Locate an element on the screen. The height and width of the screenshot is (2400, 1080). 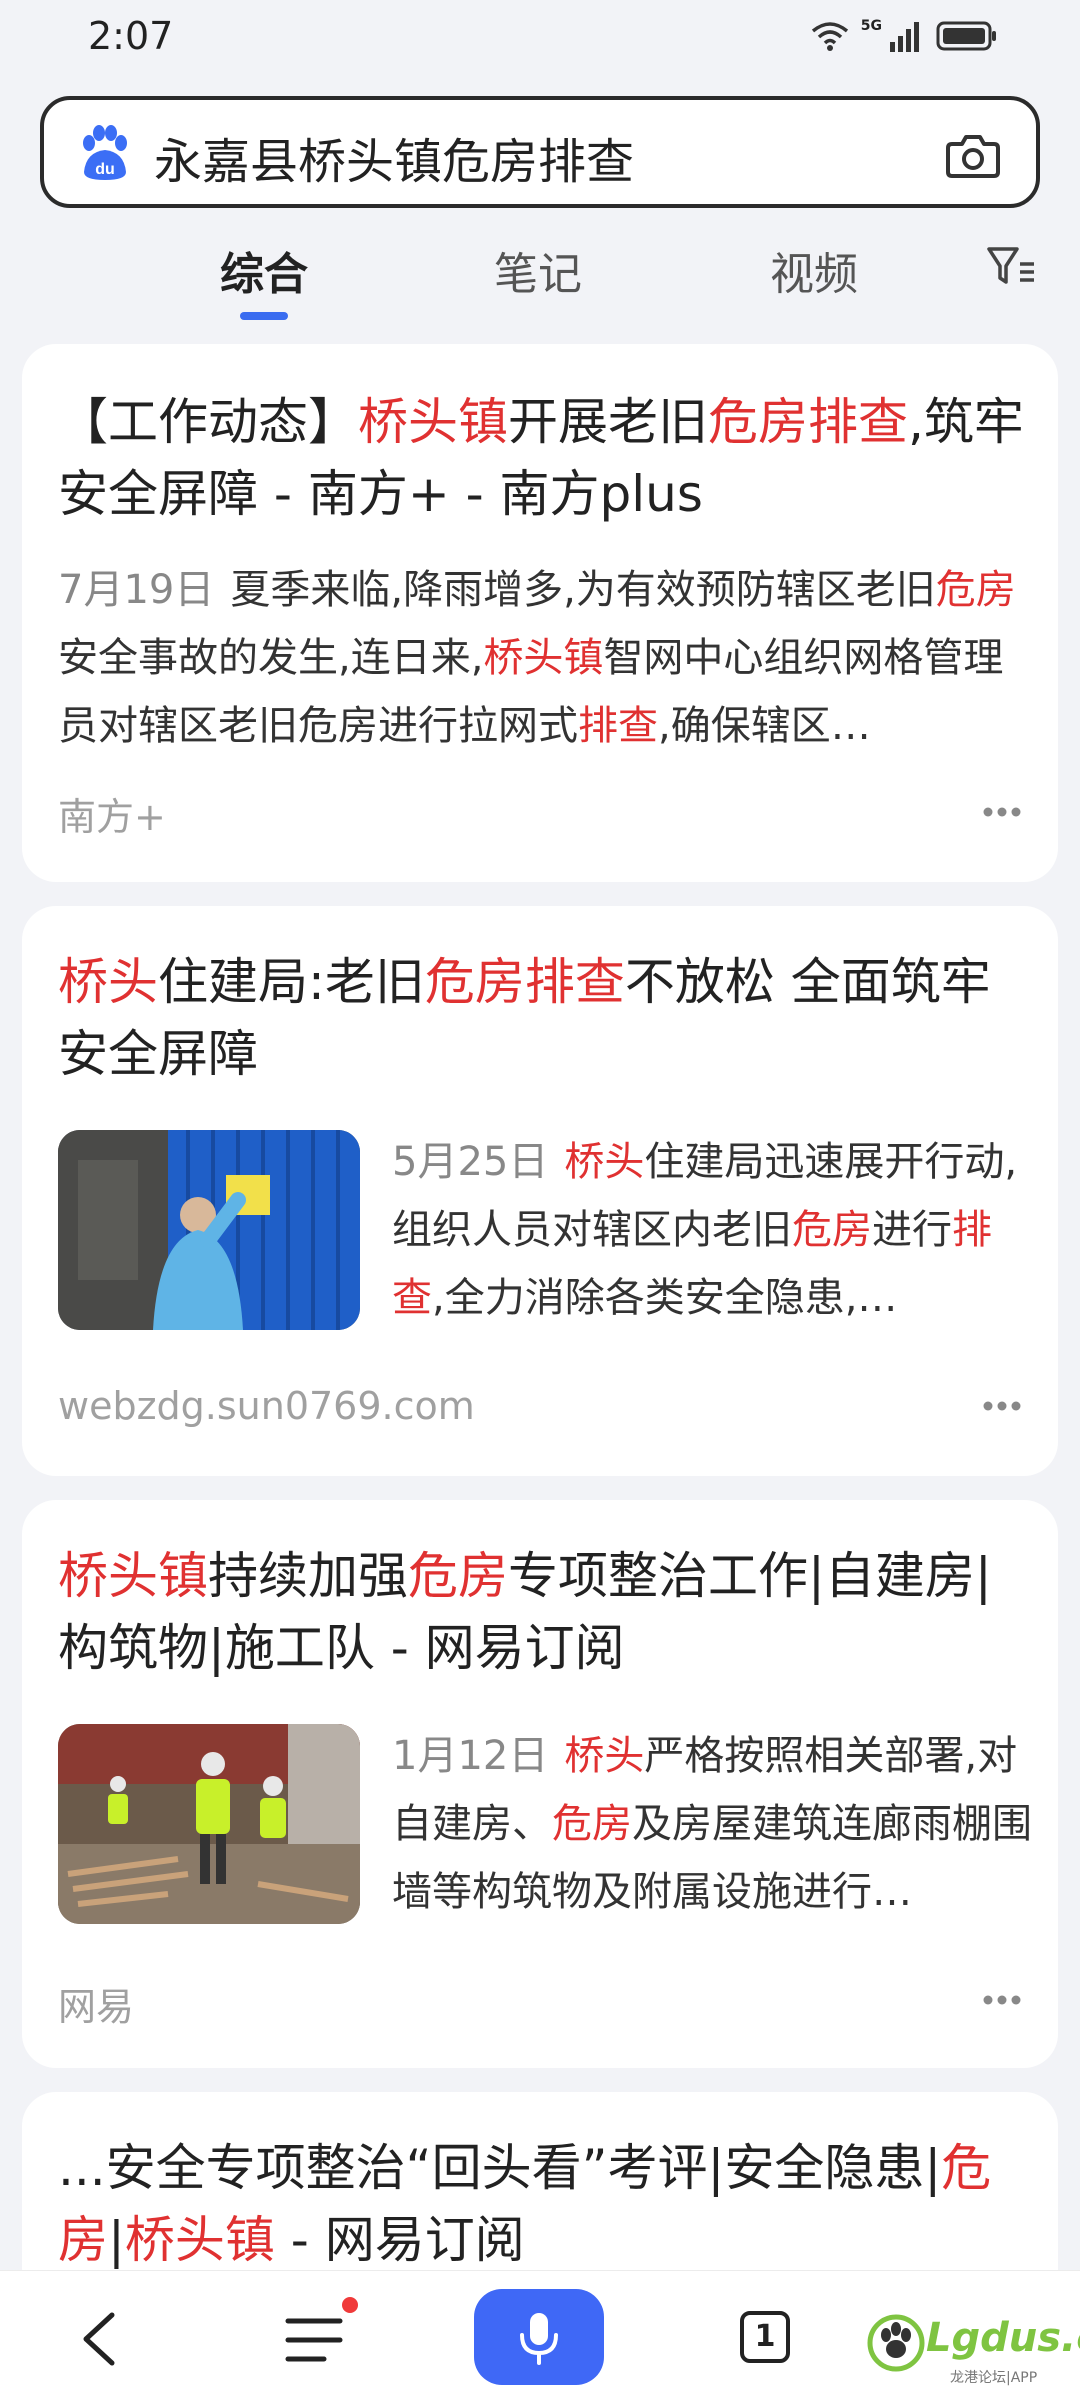
result-source: 南方+ is located at coordinates (112, 817).